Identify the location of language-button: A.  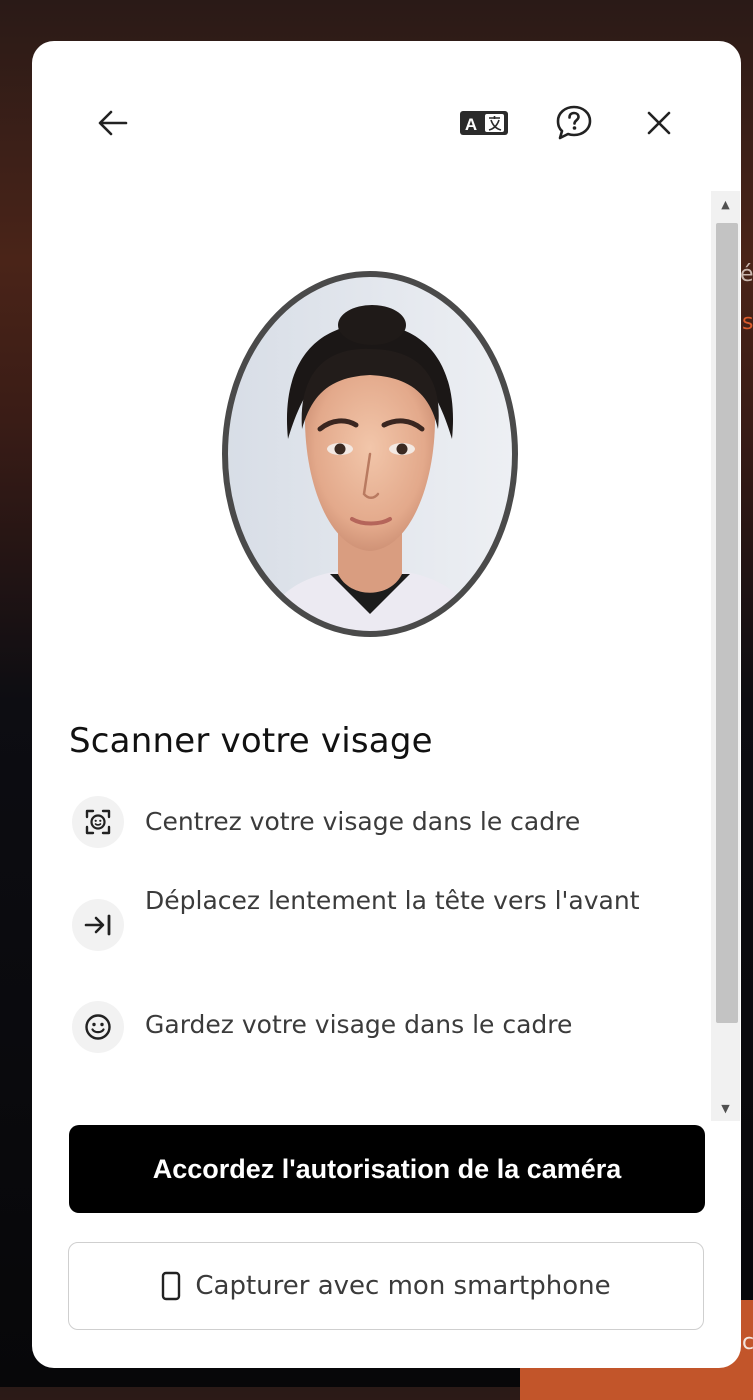
(484, 123).